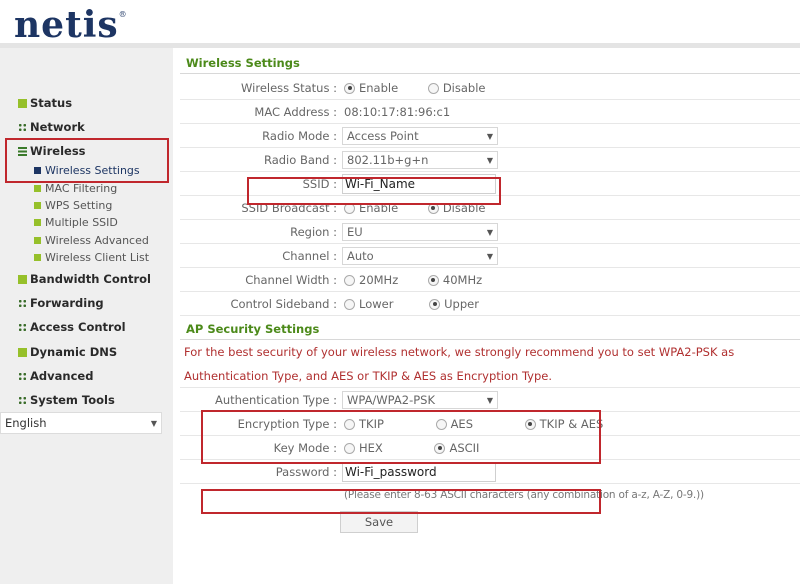  I want to click on password-input: Wi-Fi_password, so click(419, 472).